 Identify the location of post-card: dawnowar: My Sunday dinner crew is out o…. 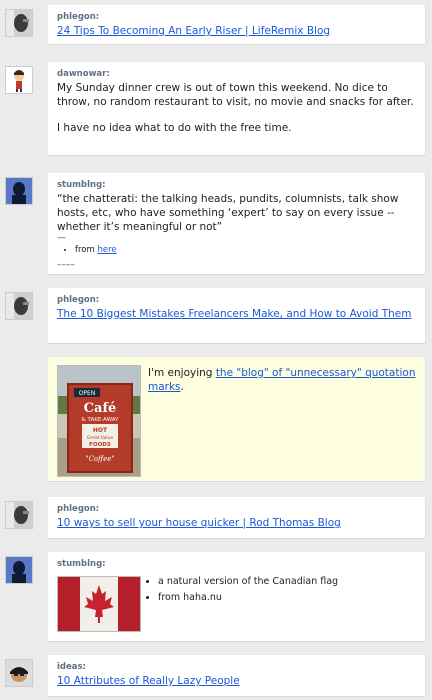
(237, 109).